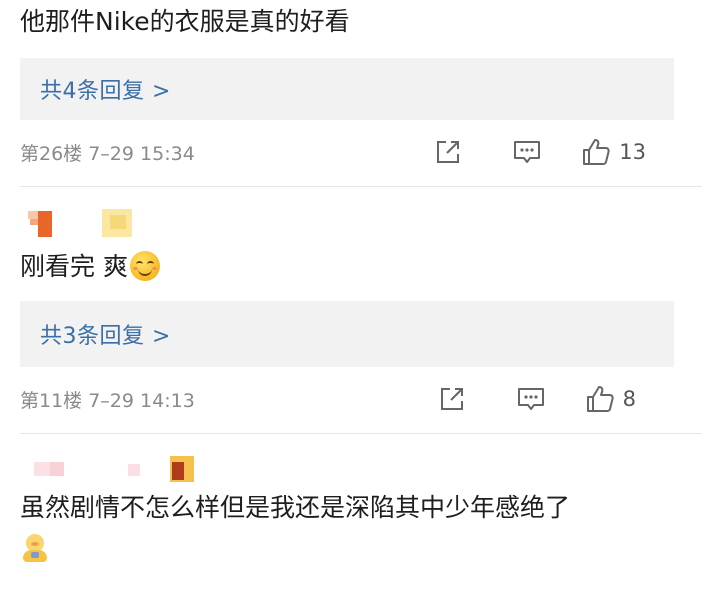 The height and width of the screenshot is (590, 702). Describe the element at coordinates (107, 400) in the screenshot. I see `floor-and-time: 第11楼 7–29 14:13` at that location.